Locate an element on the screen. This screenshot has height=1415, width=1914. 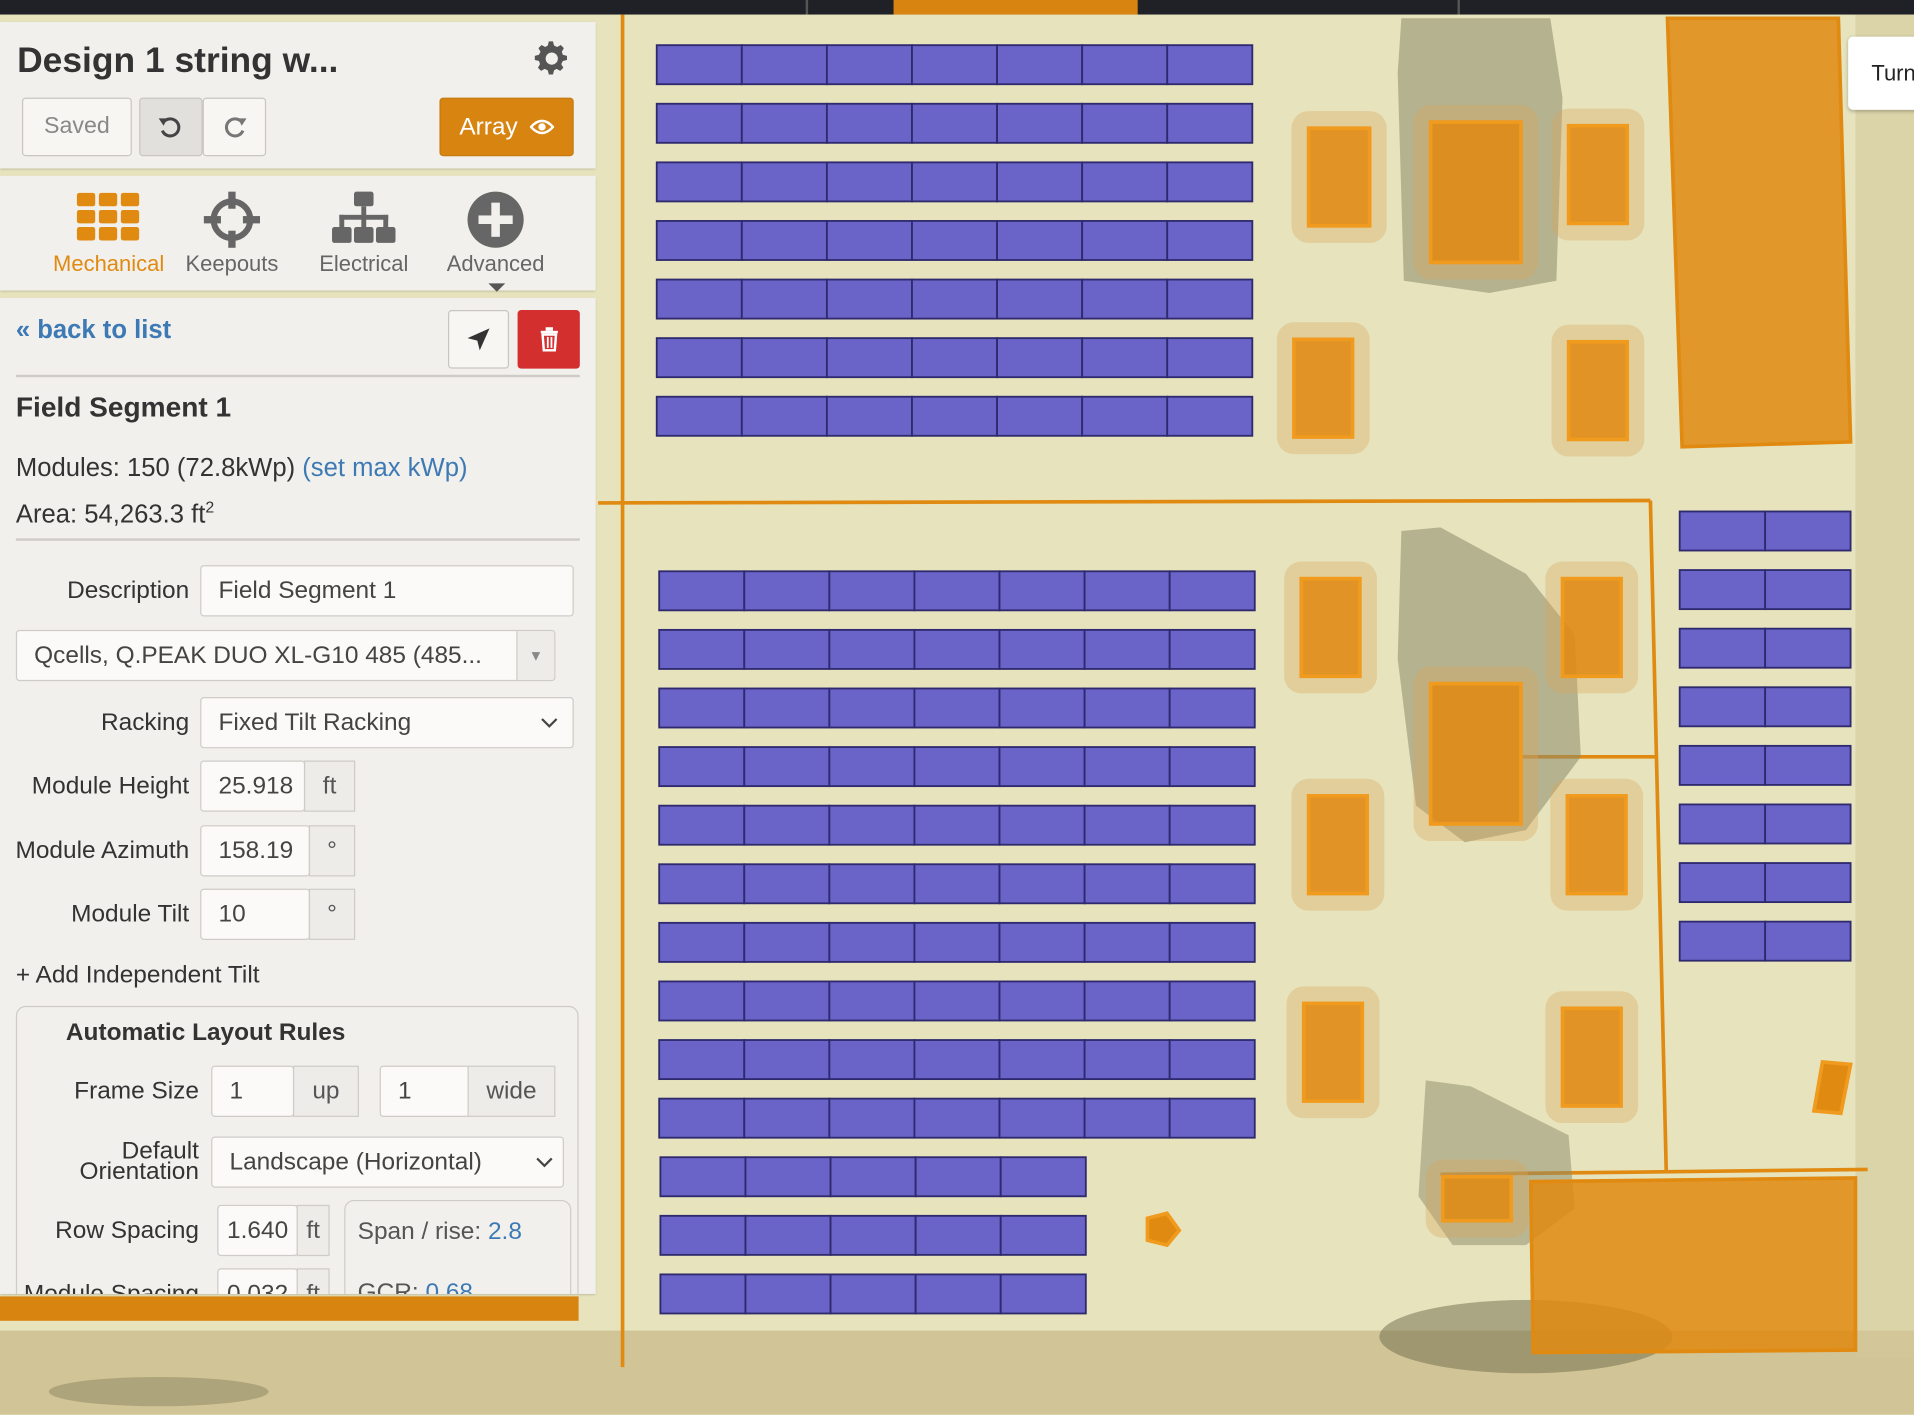
add-independent-tilt-link: + Add Independent Tilt is located at coordinates (138, 976).